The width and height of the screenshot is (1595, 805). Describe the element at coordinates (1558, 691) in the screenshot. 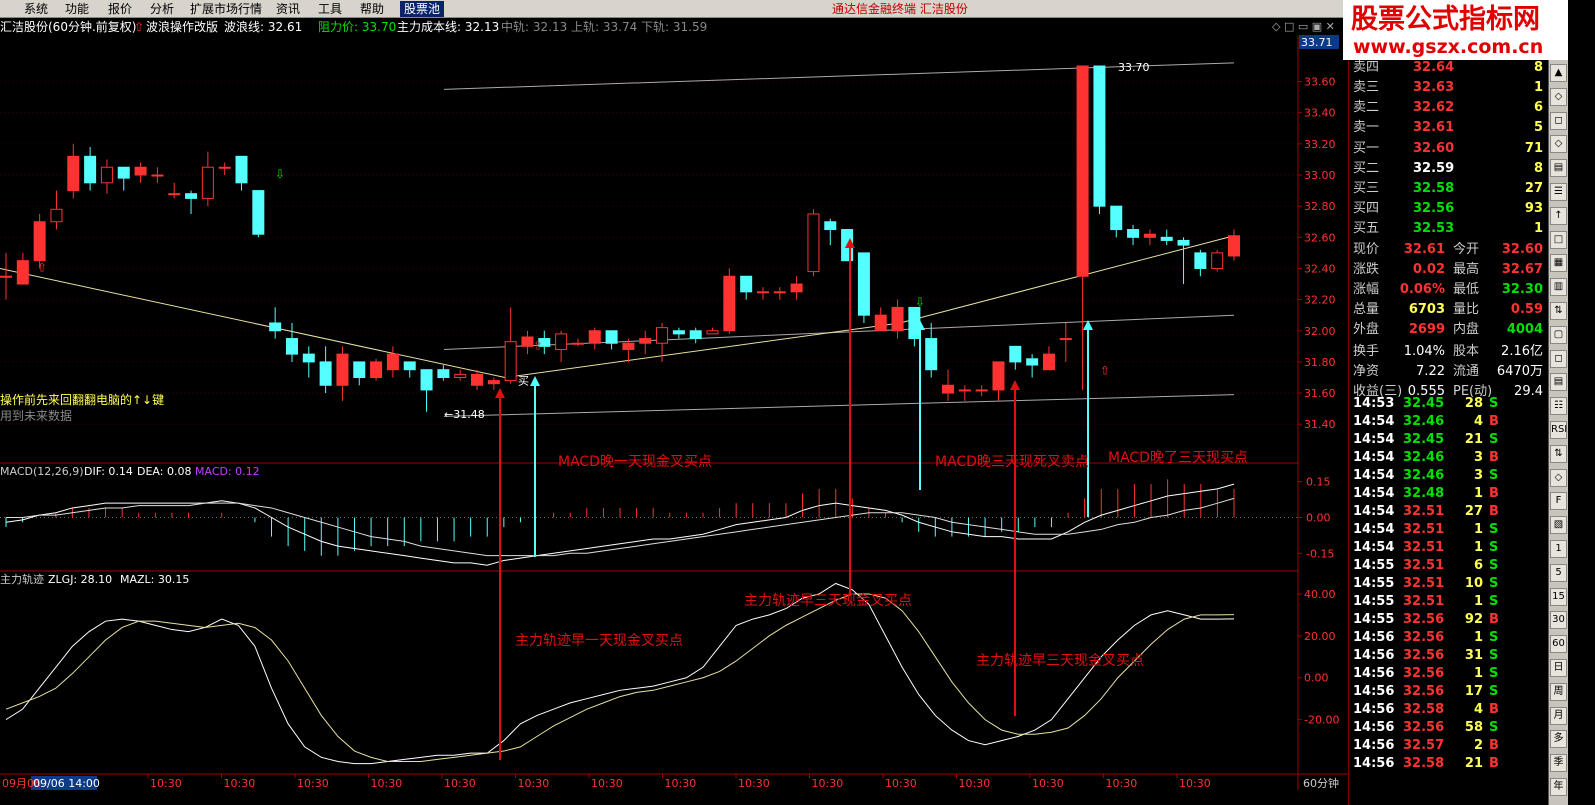

I see `side-tab-button: 周` at that location.